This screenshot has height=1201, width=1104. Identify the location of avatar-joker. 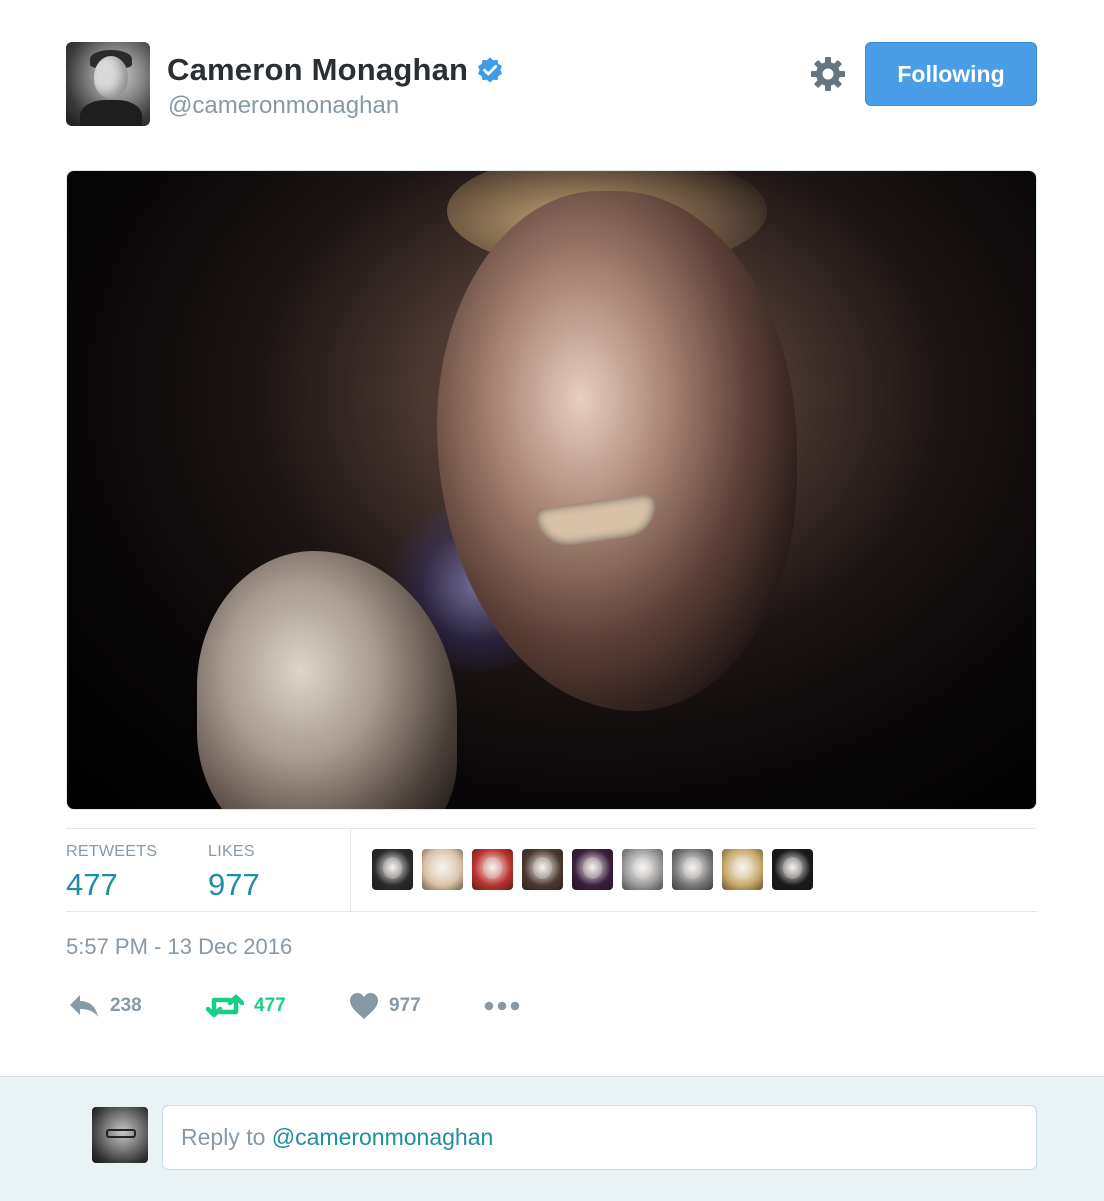
(592, 869).